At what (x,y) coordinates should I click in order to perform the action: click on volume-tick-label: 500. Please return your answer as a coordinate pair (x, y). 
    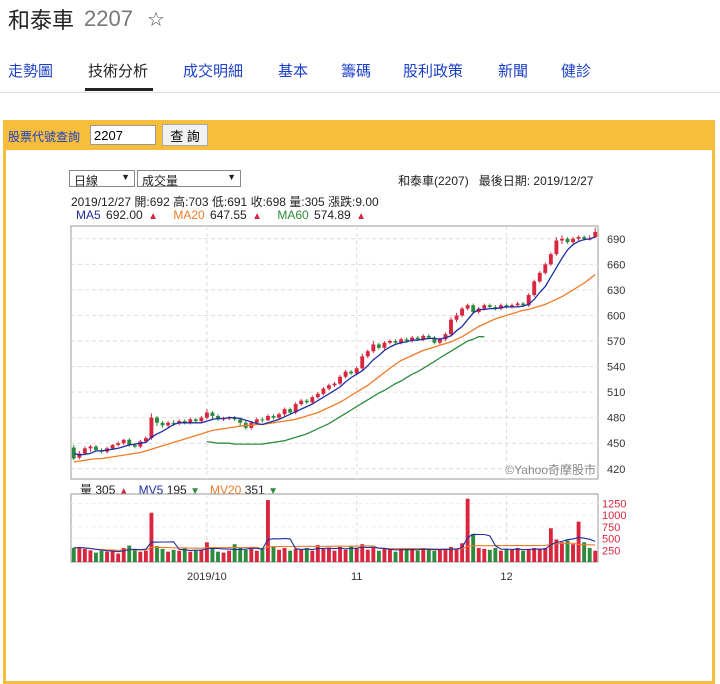
    Looking at the image, I should click on (611, 540).